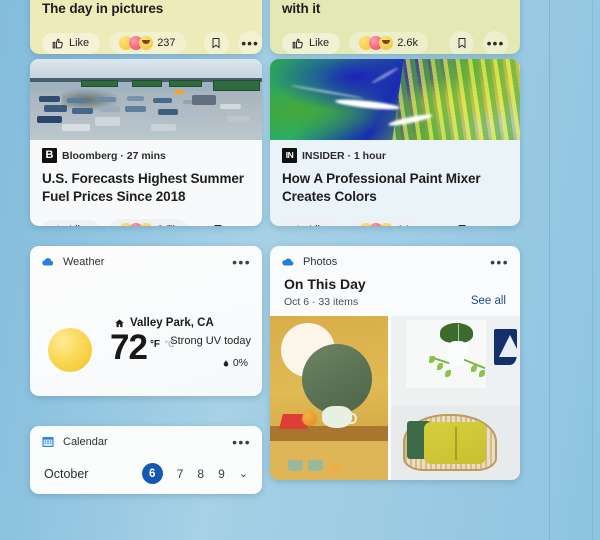 The image size is (600, 540). I want to click on photos-widget-label: Photos, so click(320, 262).